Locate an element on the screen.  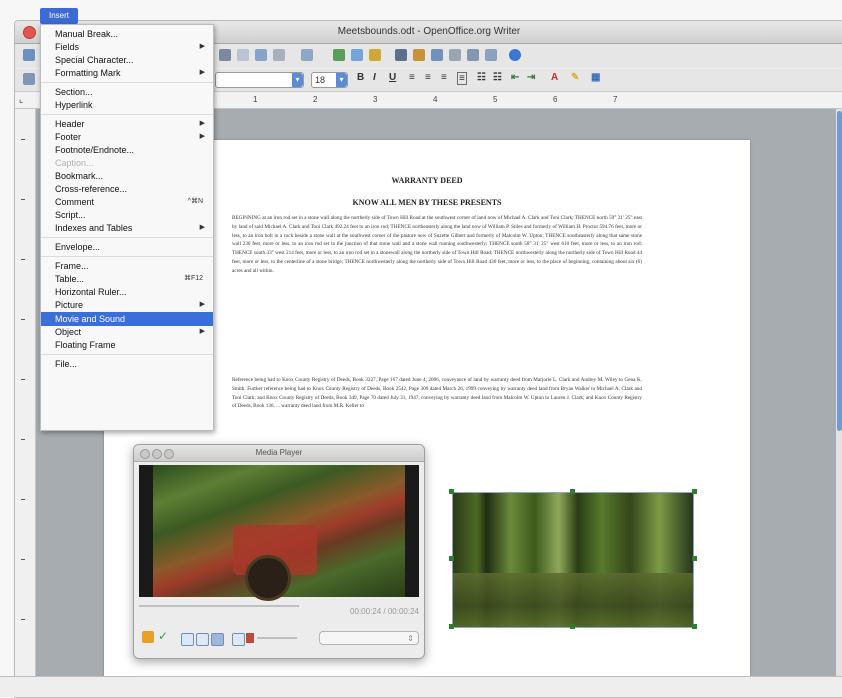
menu-item-hyperlink: Hyperlink is located at coordinates (127, 105).